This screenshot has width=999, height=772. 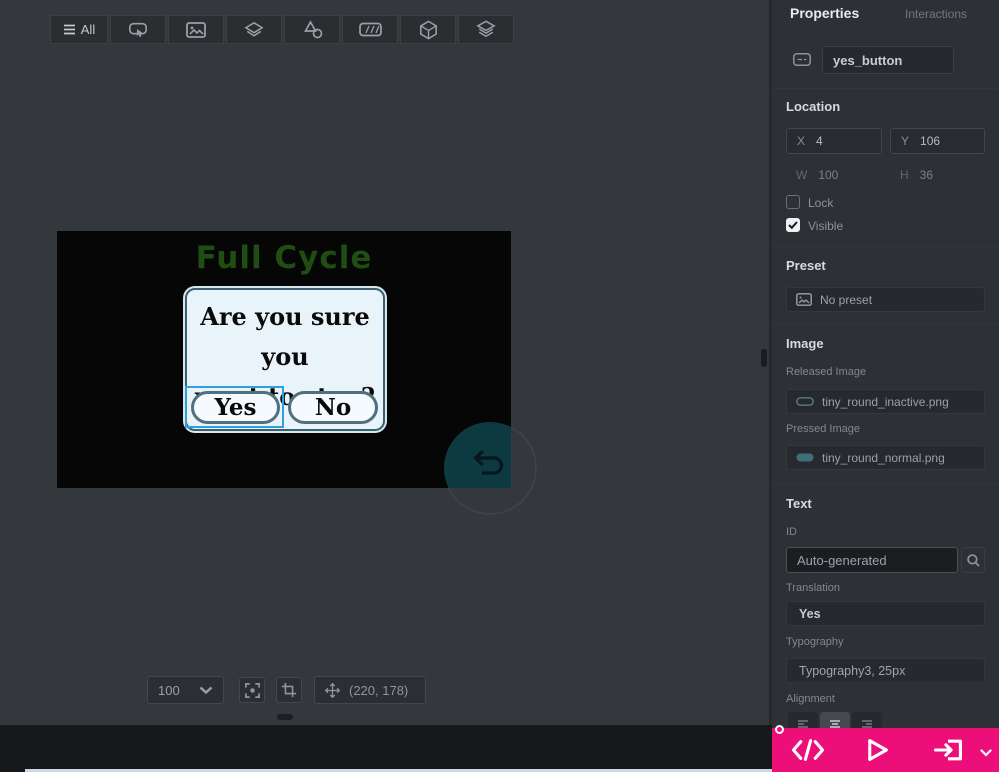 I want to click on image-widget-icon, so click(x=196, y=29).